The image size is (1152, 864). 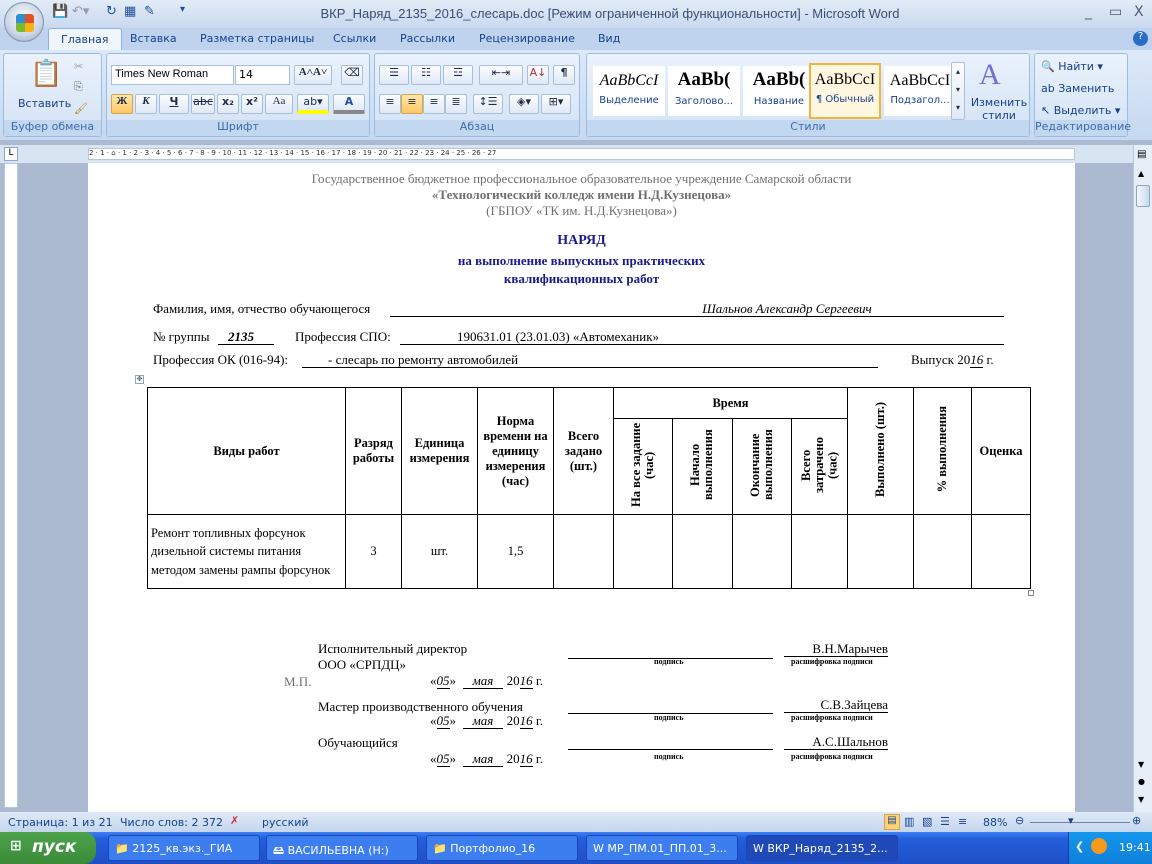 What do you see at coordinates (1140, 38) in the screenshot?
I see `help-icon: ?` at bounding box center [1140, 38].